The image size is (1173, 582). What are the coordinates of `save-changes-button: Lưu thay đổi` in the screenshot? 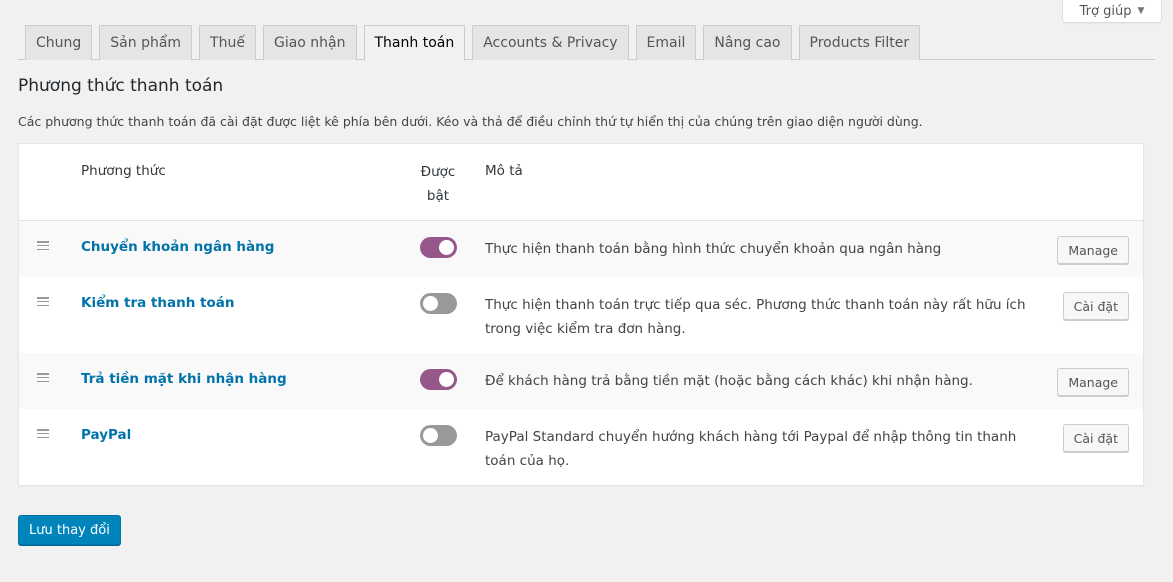 It's located at (69, 530).